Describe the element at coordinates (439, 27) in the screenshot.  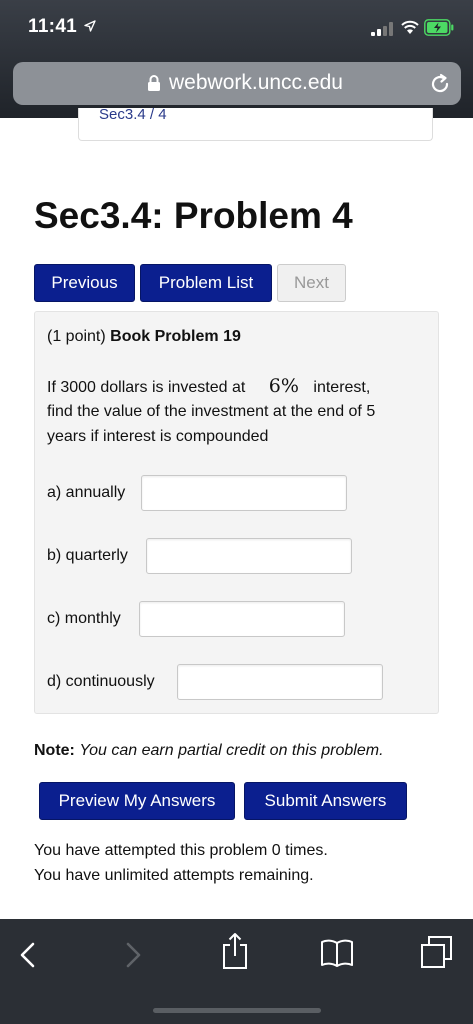
I see `battery-icon` at that location.